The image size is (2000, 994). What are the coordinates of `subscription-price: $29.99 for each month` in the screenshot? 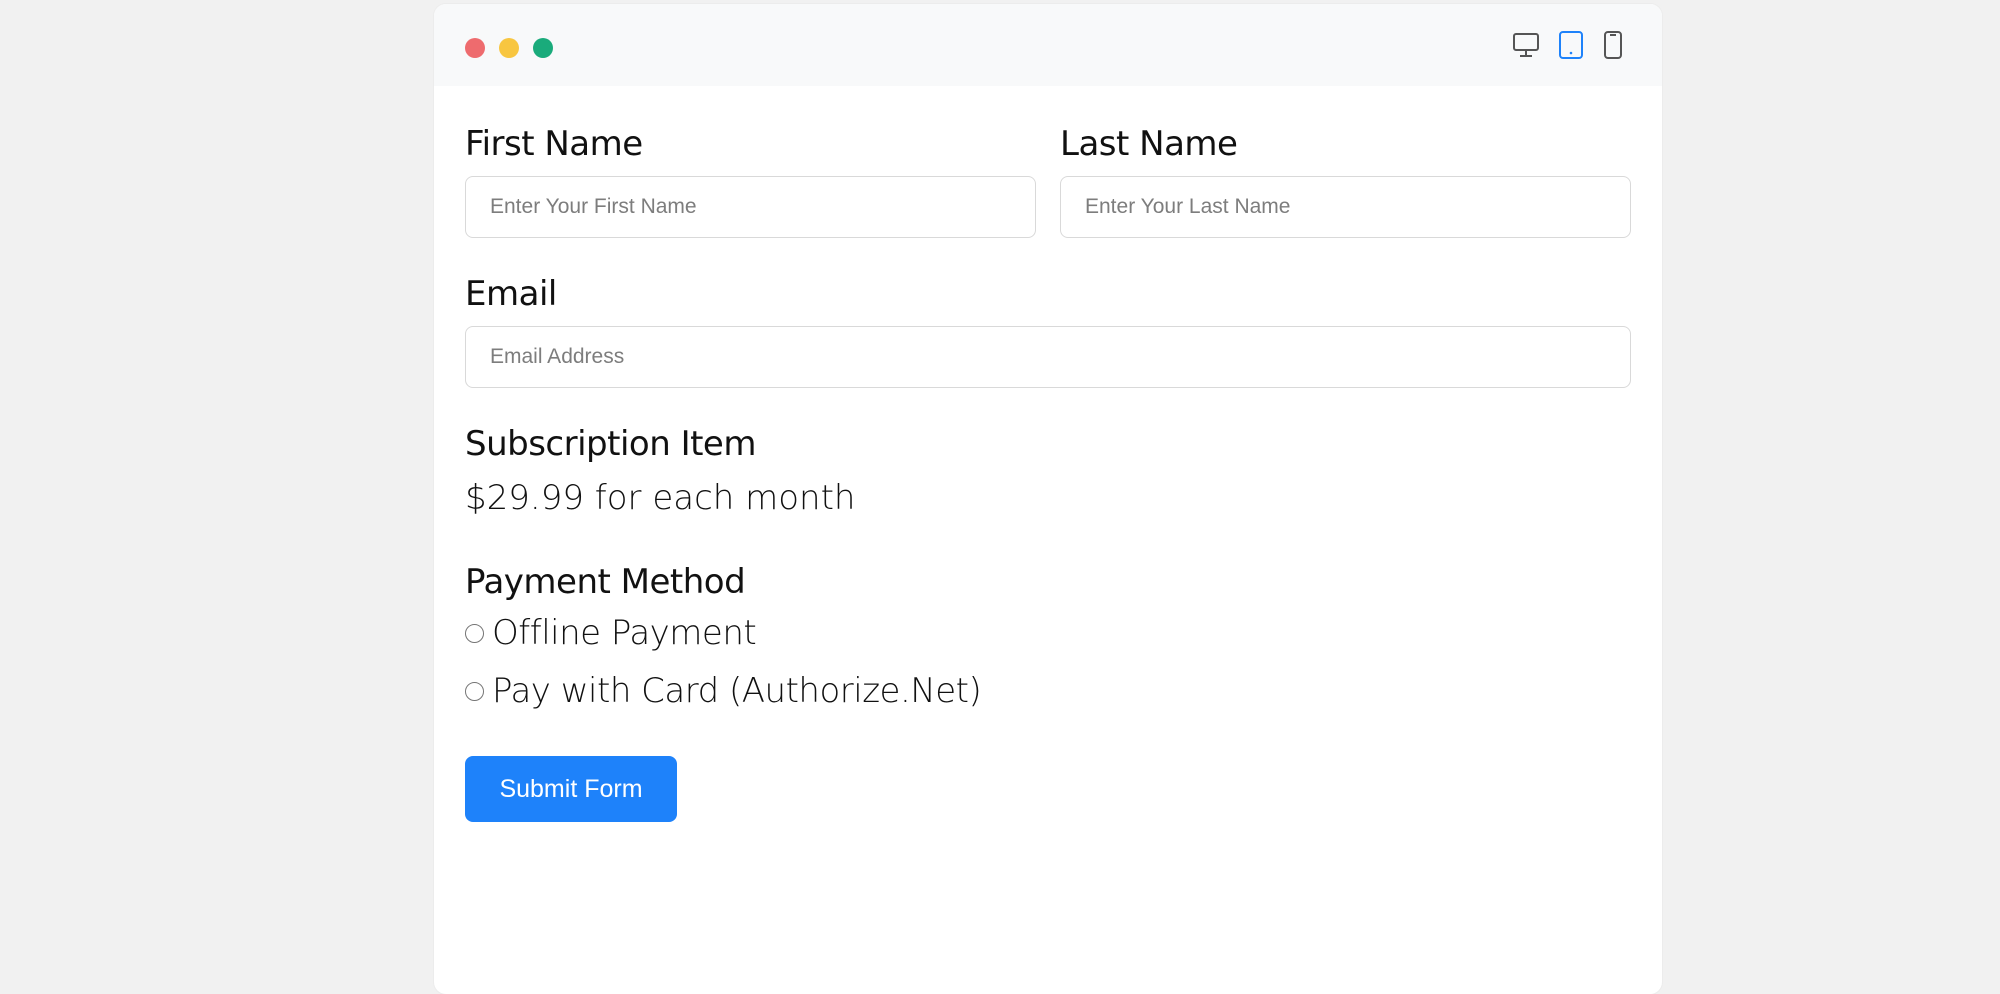 It's located at (660, 498).